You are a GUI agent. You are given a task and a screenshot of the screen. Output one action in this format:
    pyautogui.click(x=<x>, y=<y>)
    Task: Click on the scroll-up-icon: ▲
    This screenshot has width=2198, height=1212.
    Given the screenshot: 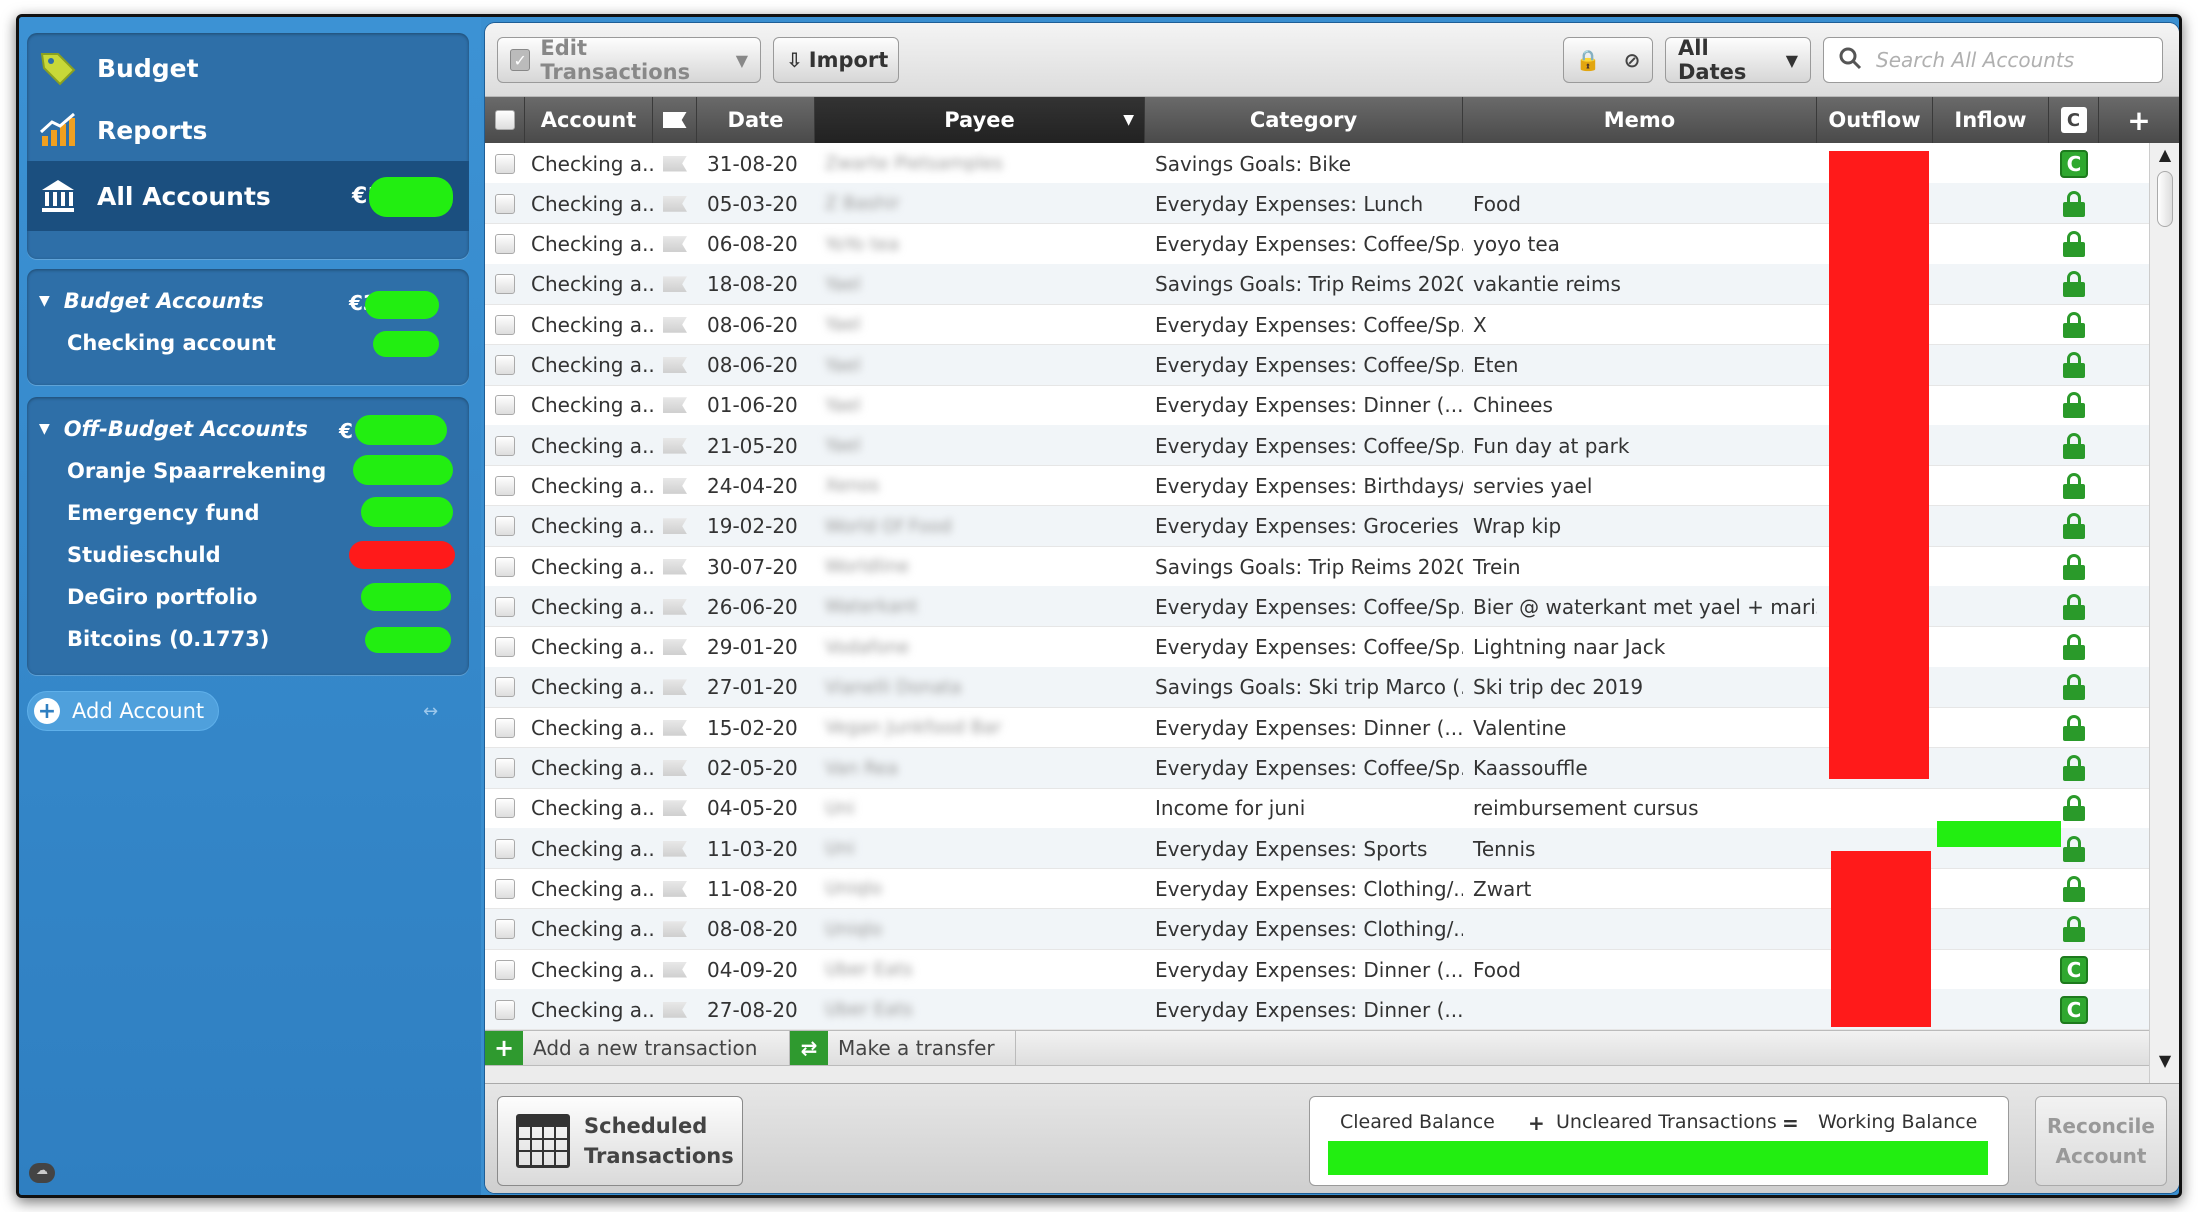 What is the action you would take?
    pyautogui.click(x=2164, y=158)
    